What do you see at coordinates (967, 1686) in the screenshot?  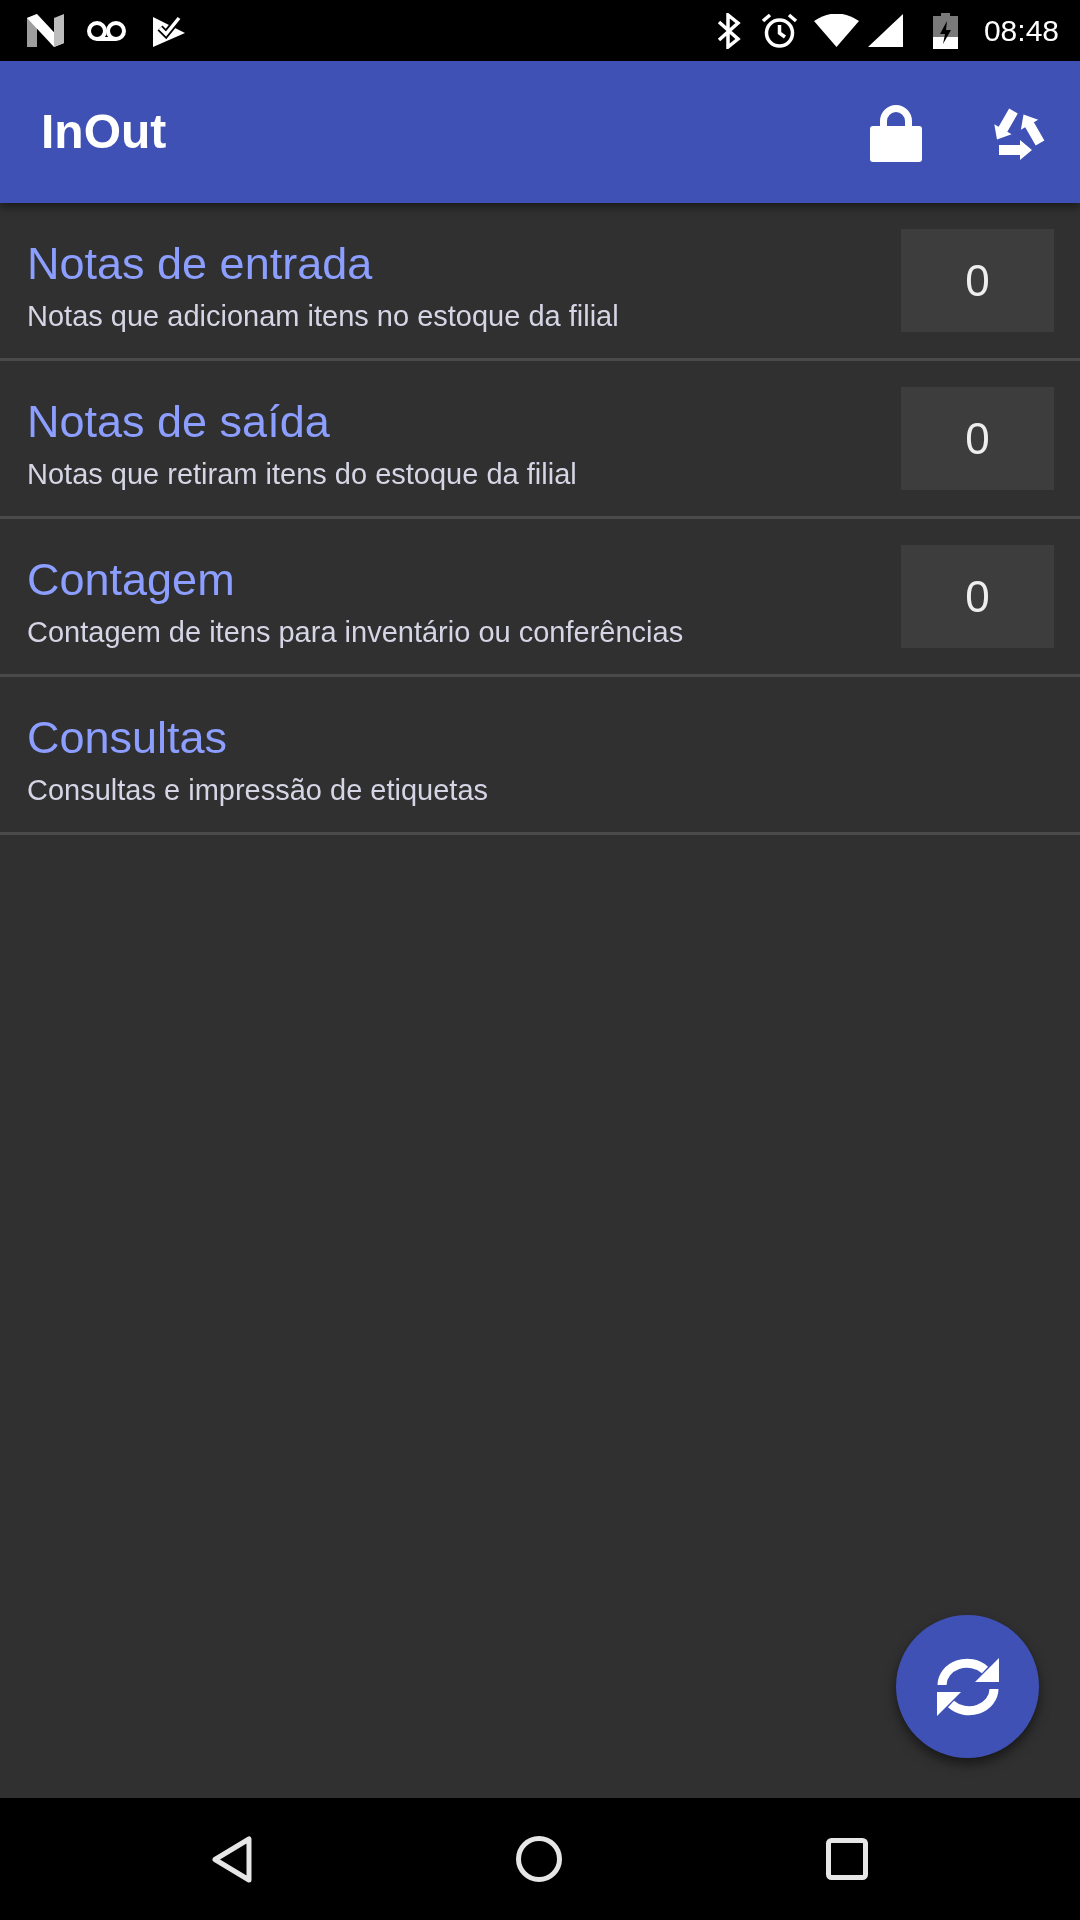 I see `refresh-icon` at bounding box center [967, 1686].